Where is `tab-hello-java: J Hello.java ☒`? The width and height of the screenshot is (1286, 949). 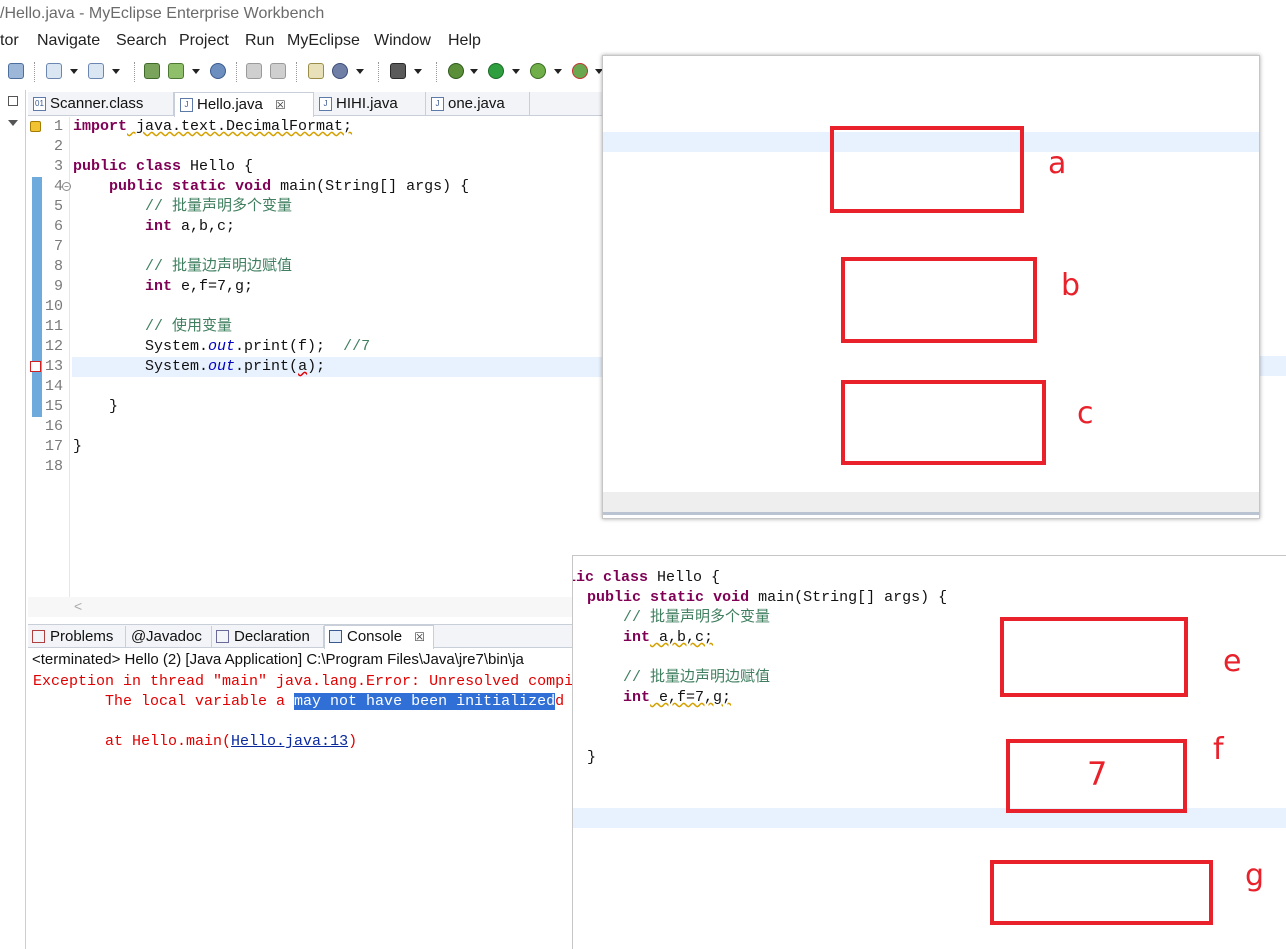 tab-hello-java: J Hello.java ☒ is located at coordinates (244, 104).